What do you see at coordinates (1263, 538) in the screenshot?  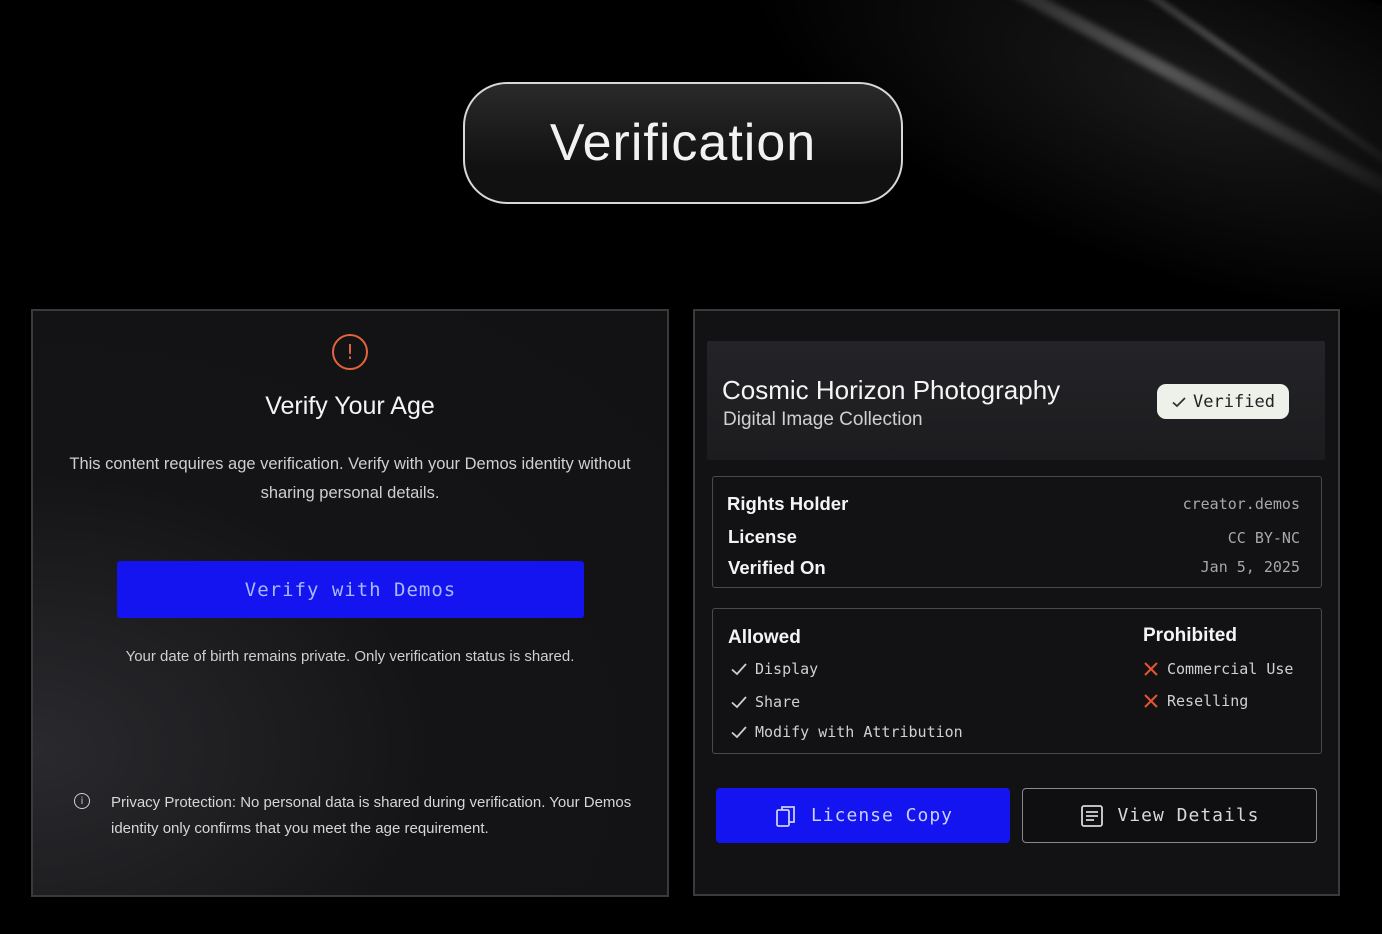 I see `license-value: CC BY-NC` at bounding box center [1263, 538].